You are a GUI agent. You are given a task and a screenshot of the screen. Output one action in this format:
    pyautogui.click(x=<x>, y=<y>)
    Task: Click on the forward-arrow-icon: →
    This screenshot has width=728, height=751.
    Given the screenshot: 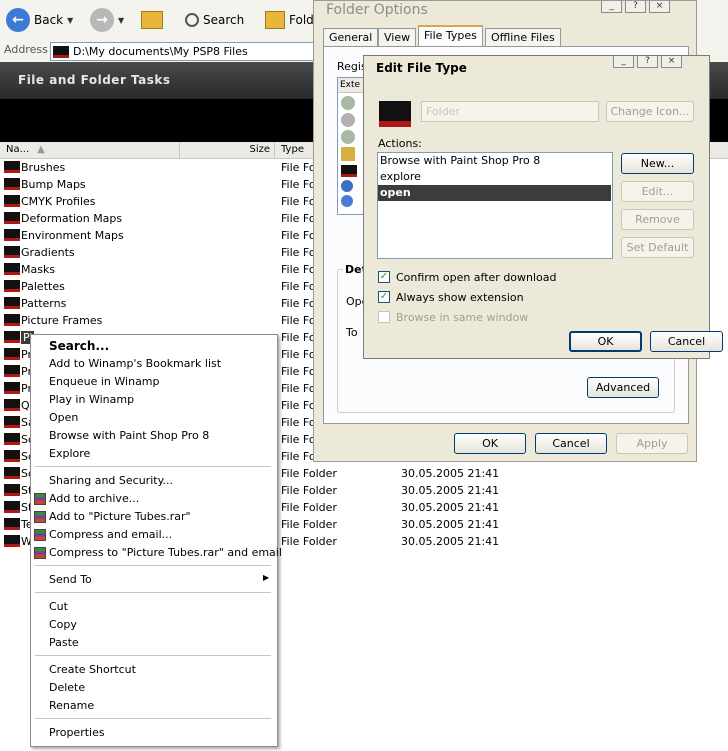 What is the action you would take?
    pyautogui.click(x=102, y=20)
    